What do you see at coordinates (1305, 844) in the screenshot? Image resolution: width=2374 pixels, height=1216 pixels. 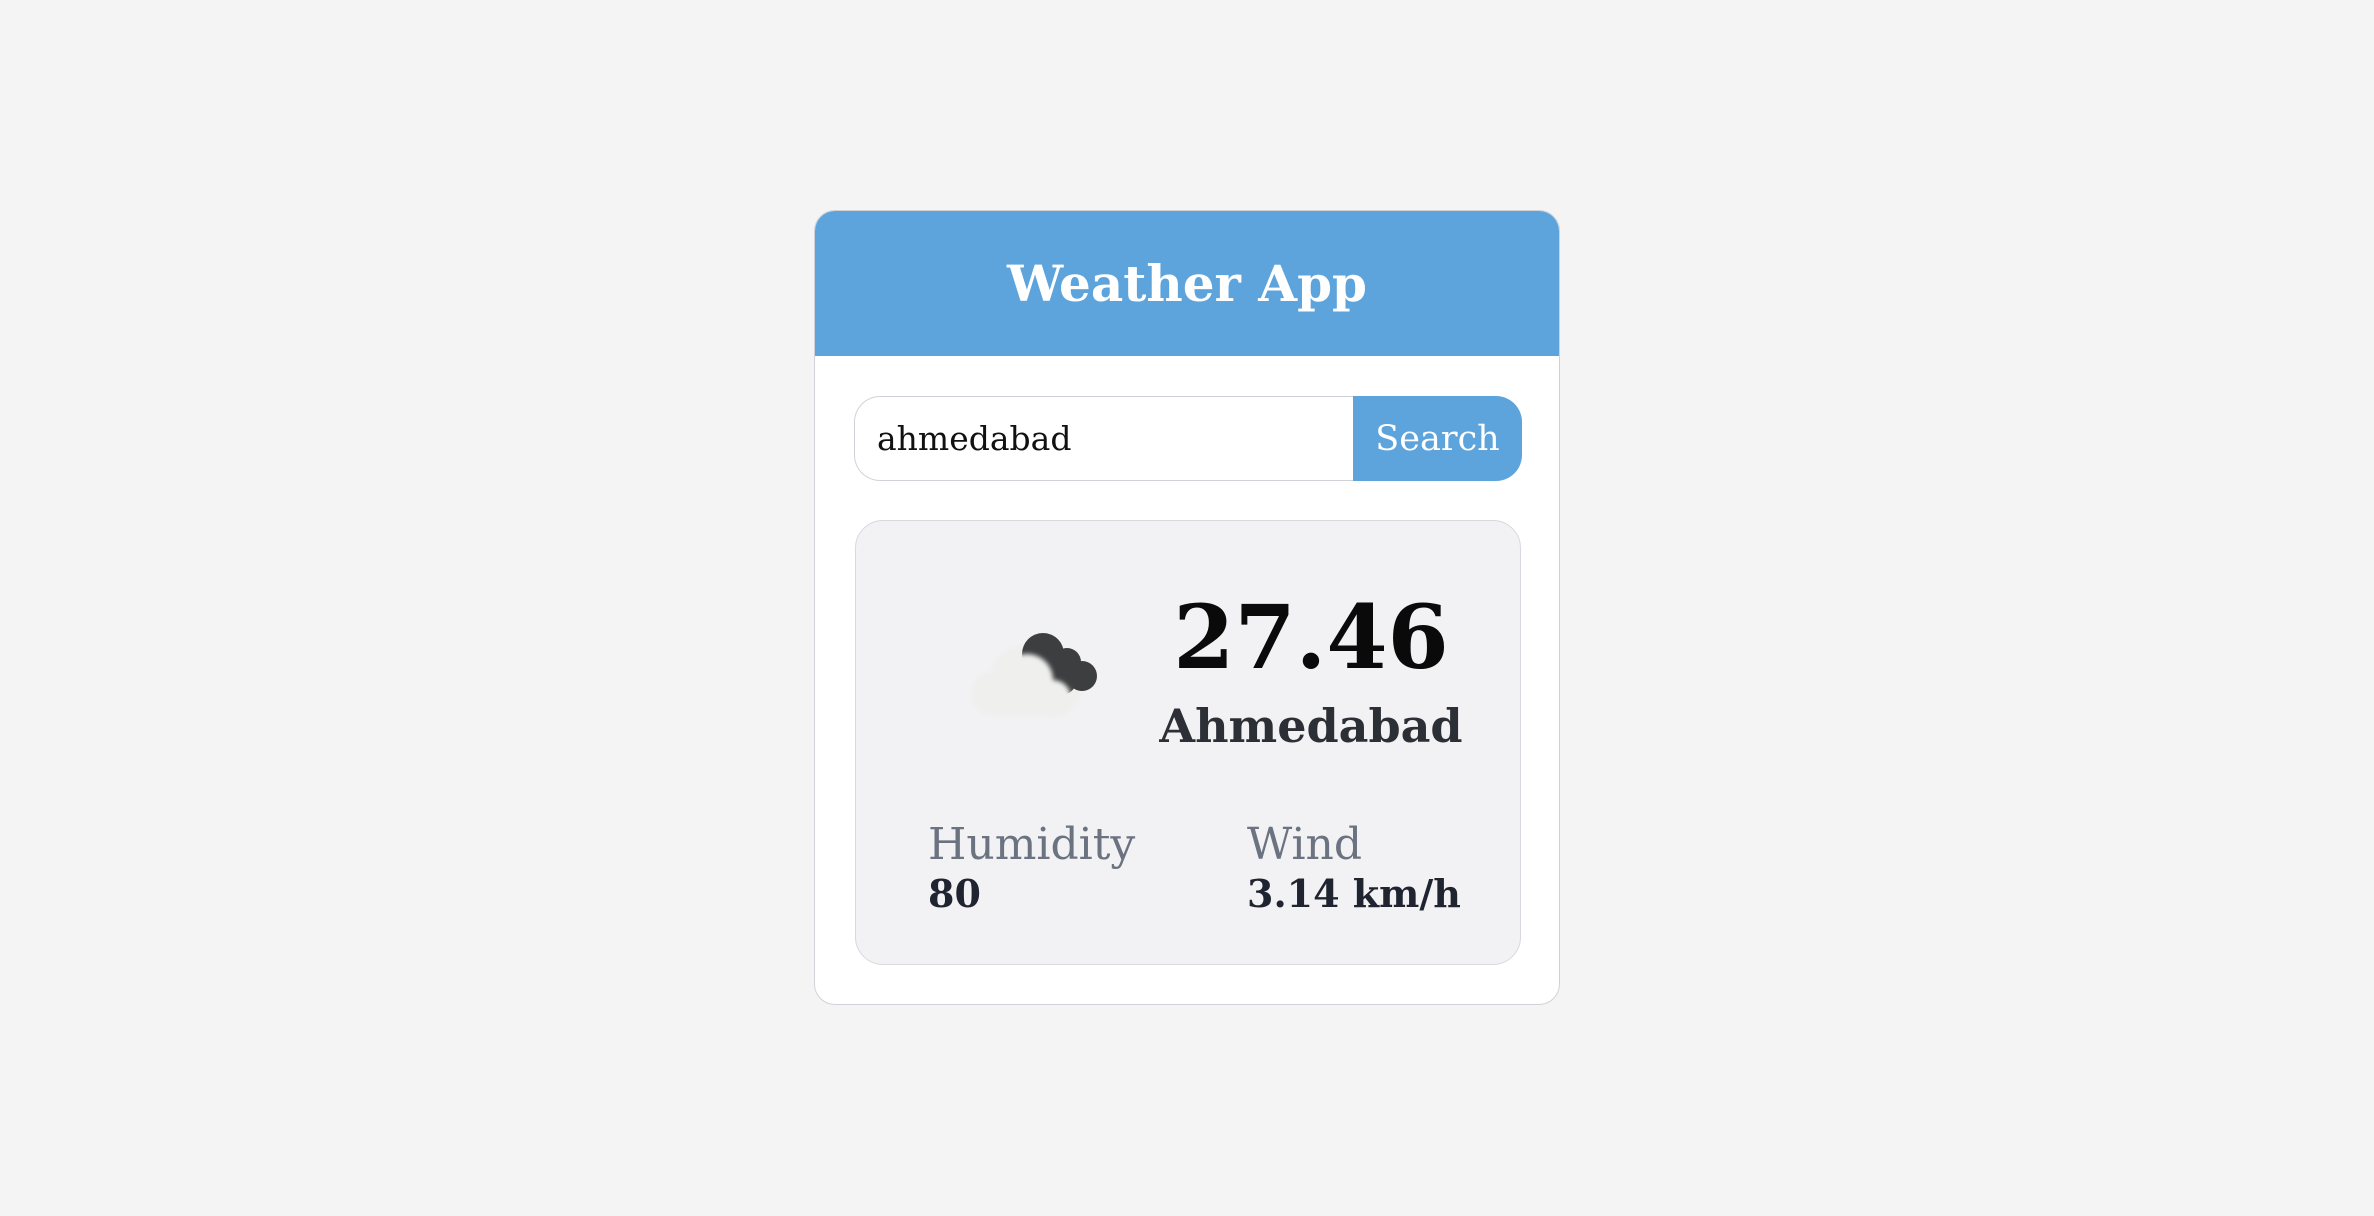 I see `wind-label: Wind` at bounding box center [1305, 844].